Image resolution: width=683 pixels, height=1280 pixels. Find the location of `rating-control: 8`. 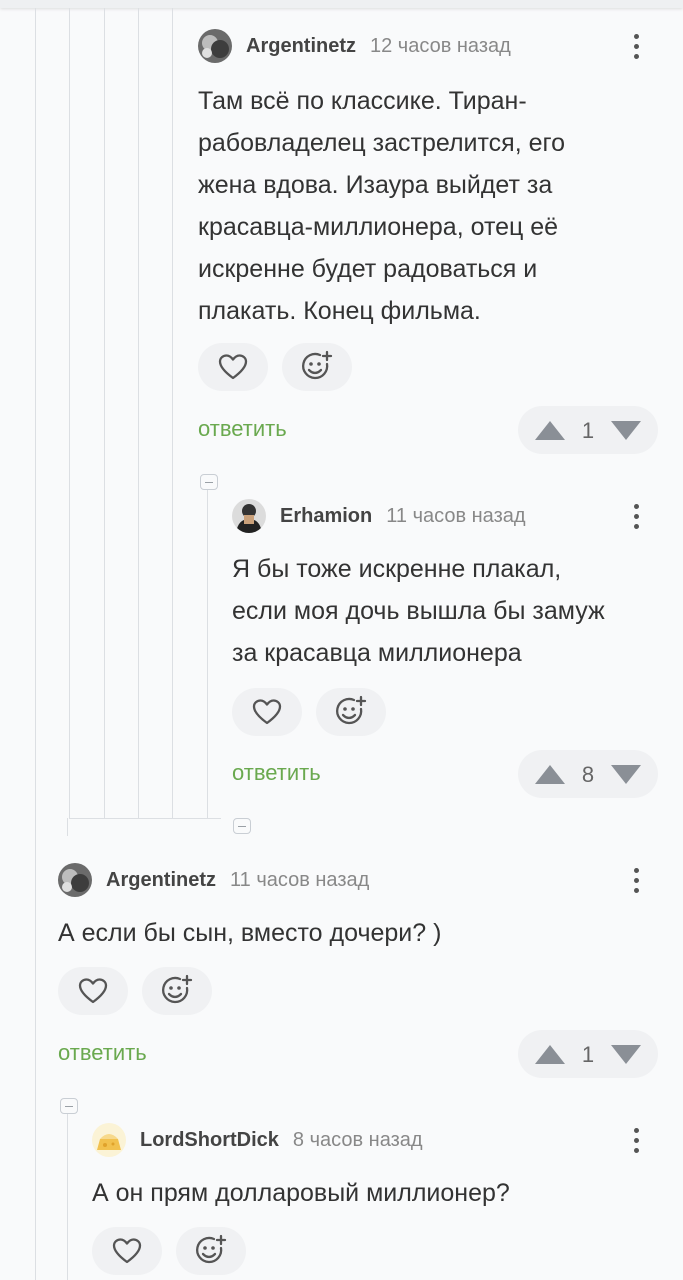

rating-control: 8 is located at coordinates (588, 774).